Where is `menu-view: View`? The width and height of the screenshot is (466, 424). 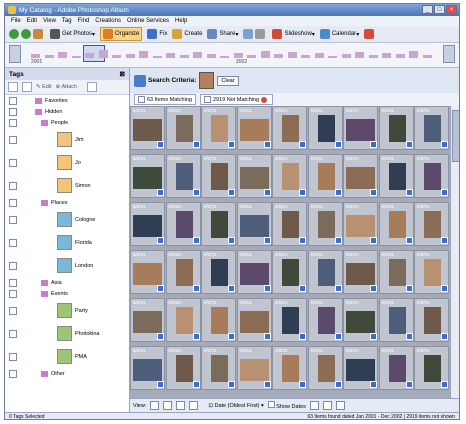
menu-view: View is located at coordinates (49, 21).